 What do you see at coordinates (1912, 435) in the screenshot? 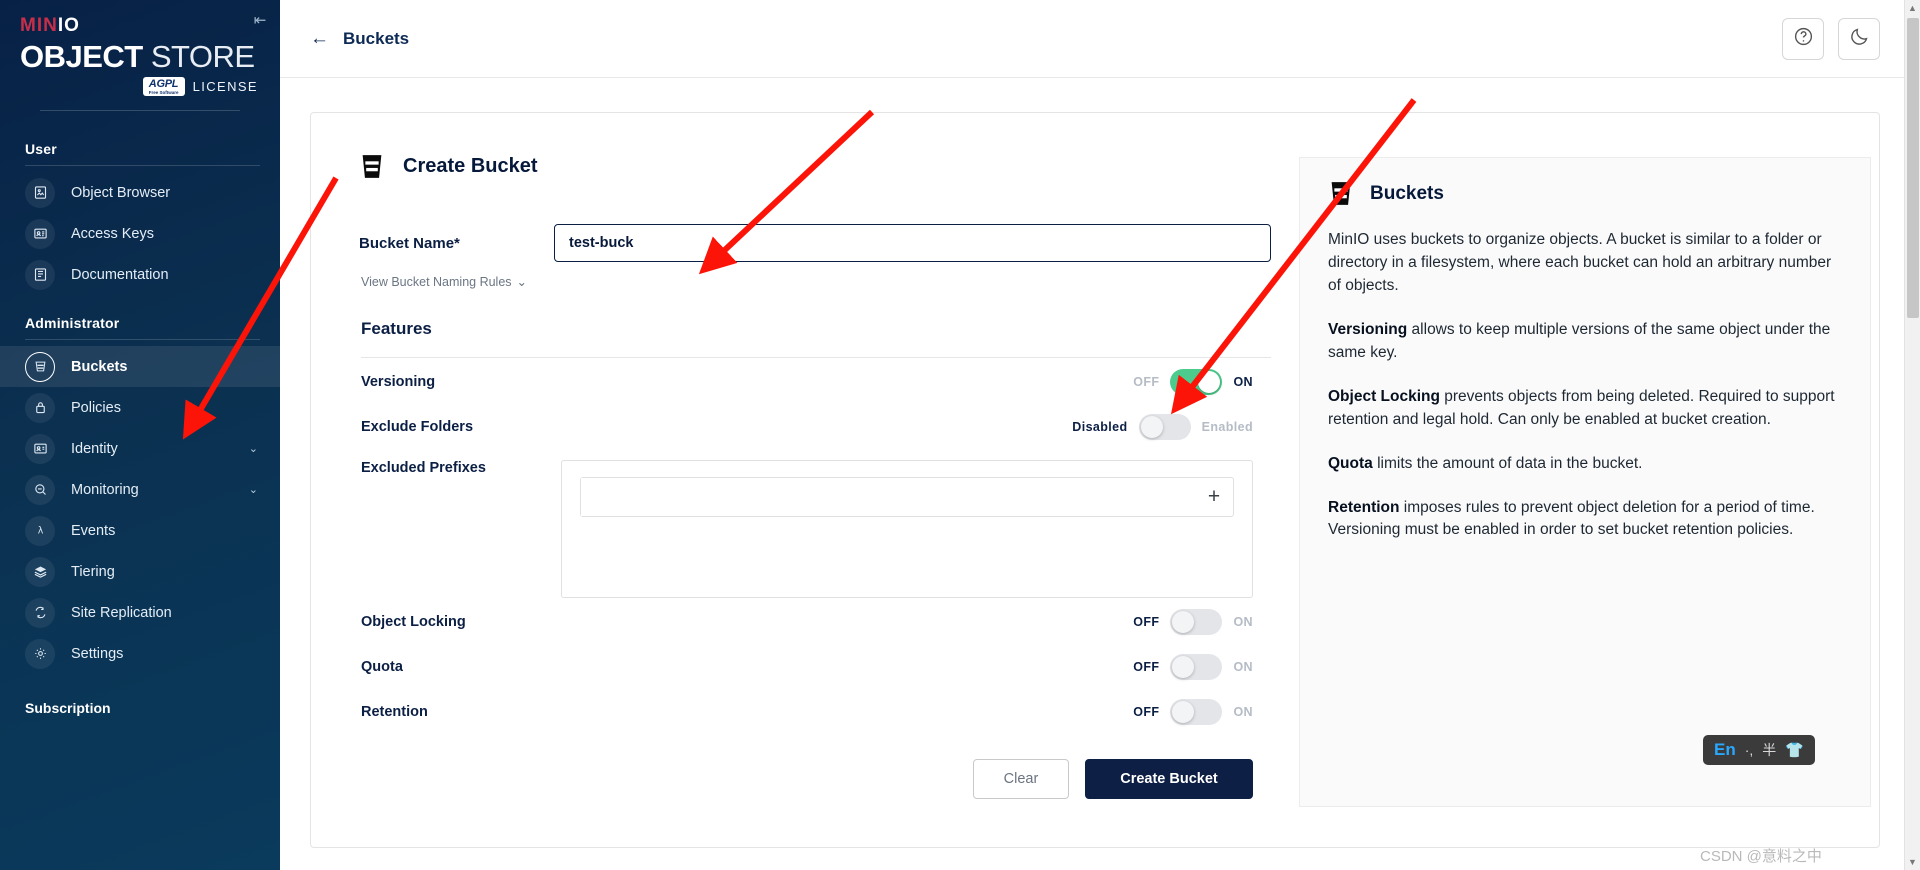
I see `page-scrollbar: ▲ ▼` at bounding box center [1912, 435].